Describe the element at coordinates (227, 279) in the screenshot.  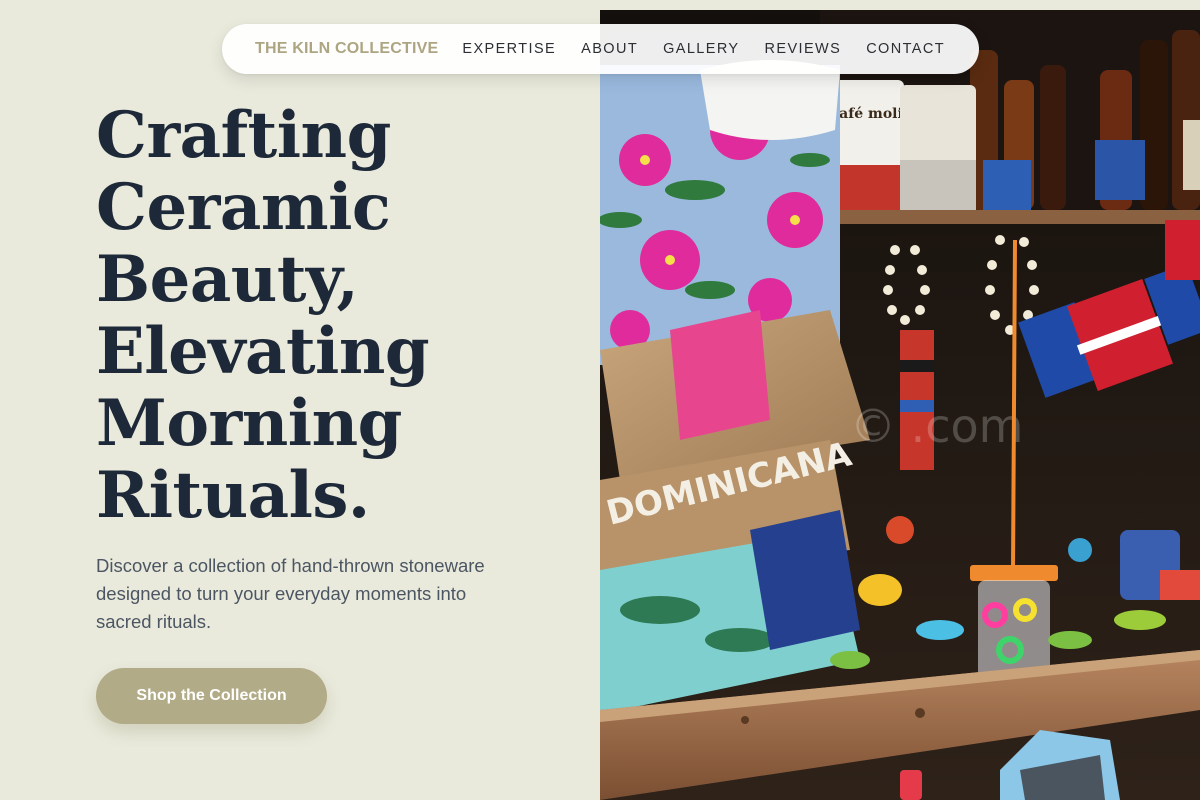
I see `hero-title-line: Beauty,` at that location.